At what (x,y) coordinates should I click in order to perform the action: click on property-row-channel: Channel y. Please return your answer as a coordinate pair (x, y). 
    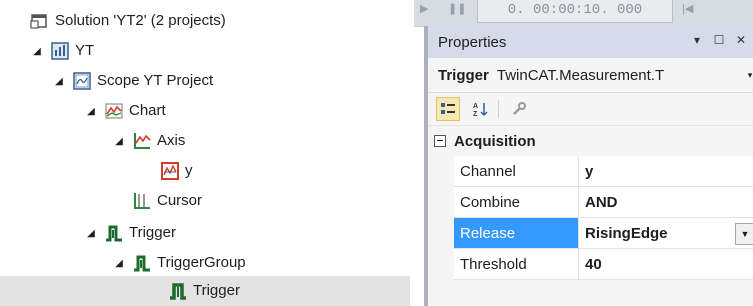
    Looking at the image, I should click on (590, 171).